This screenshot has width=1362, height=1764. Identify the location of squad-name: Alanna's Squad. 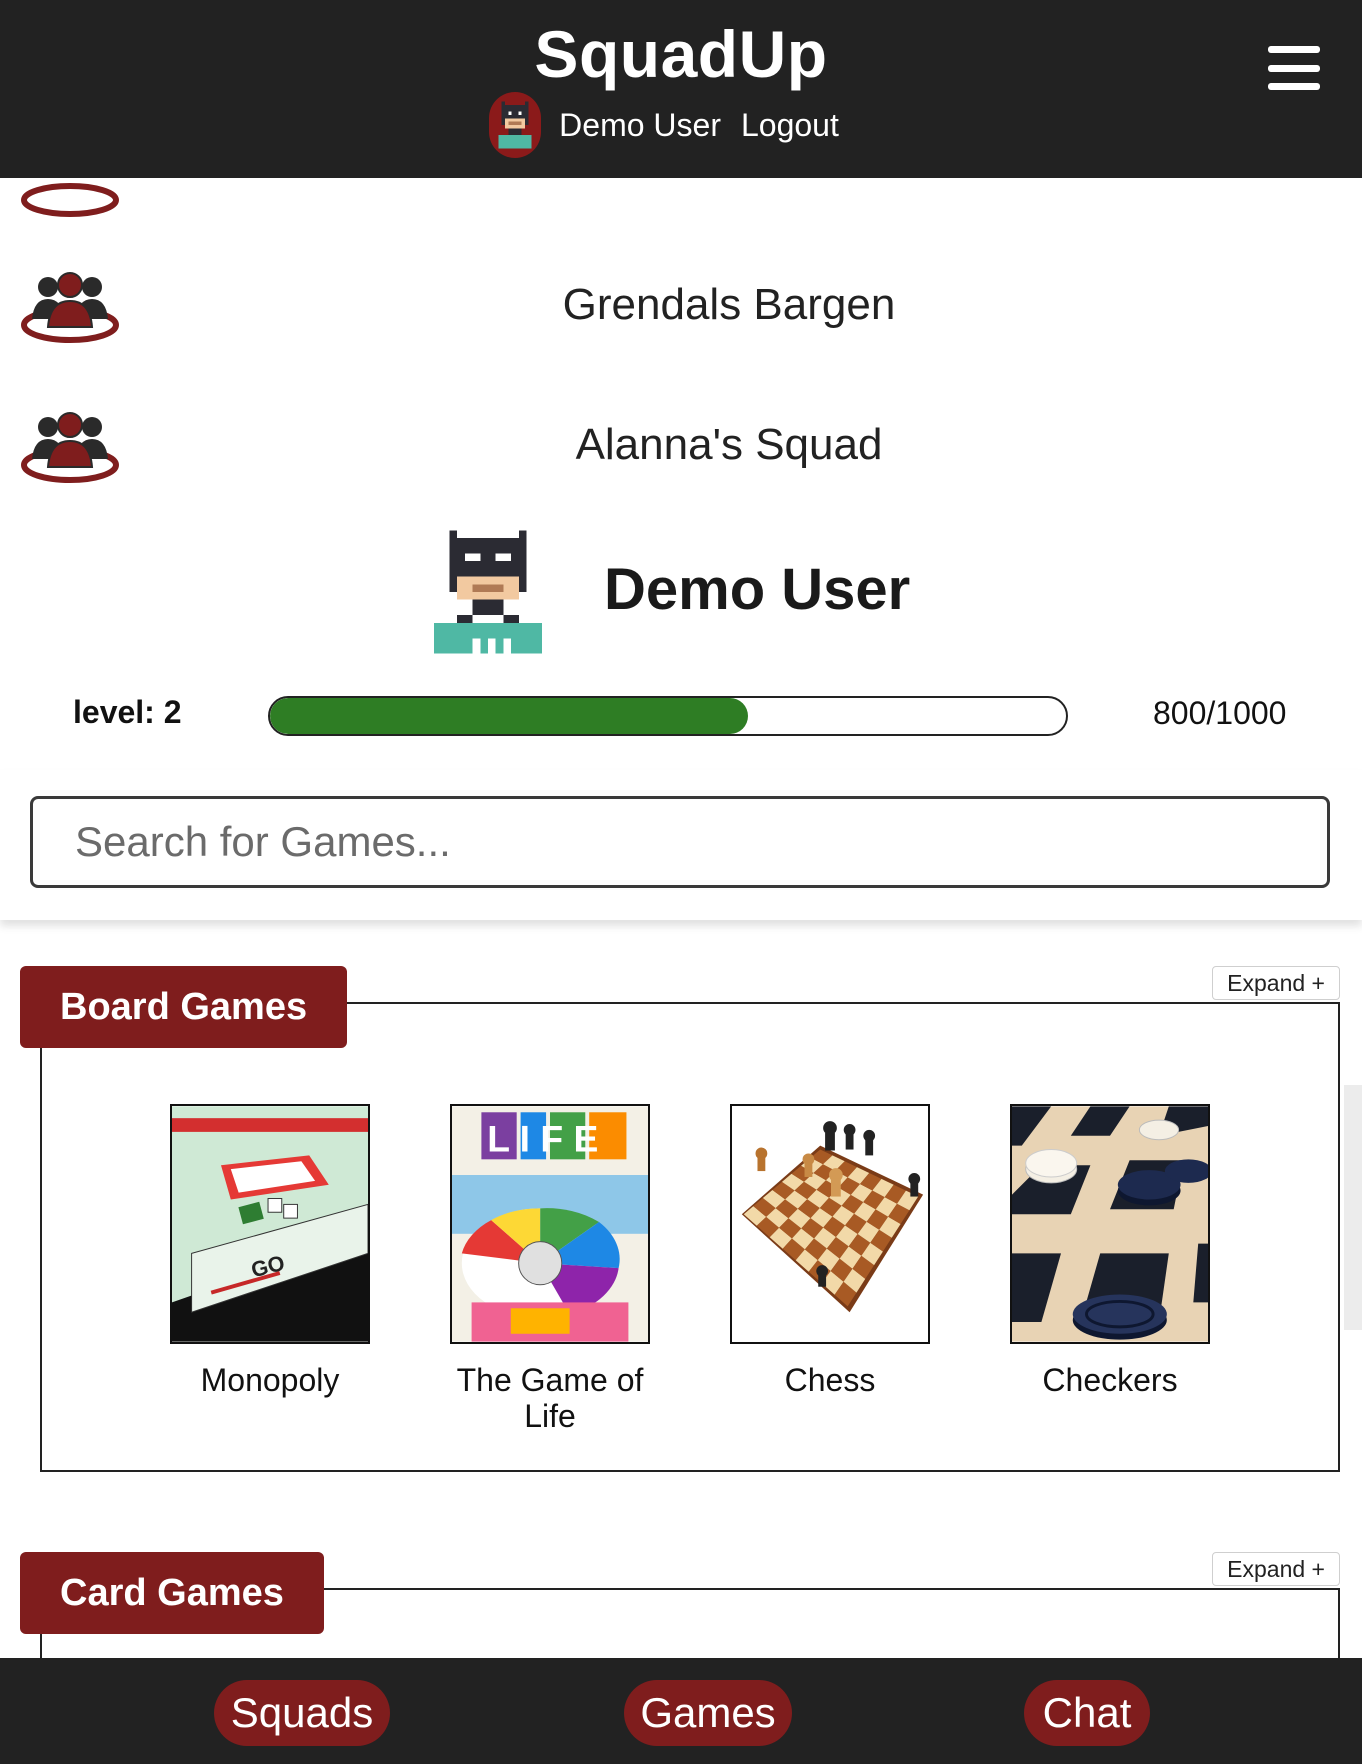
(681, 445).